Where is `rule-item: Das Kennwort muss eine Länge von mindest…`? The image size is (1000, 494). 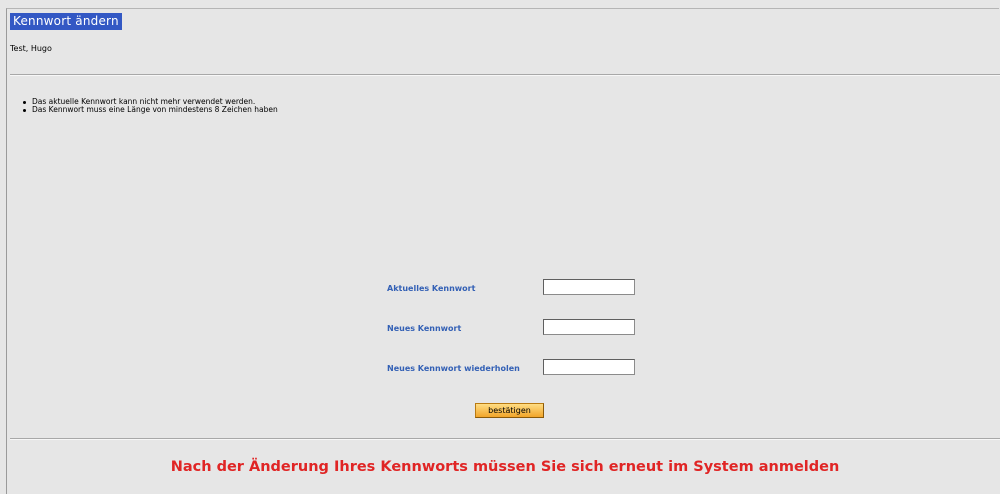
rule-item: Das Kennwort muss eine Länge von mindest… is located at coordinates (150, 110).